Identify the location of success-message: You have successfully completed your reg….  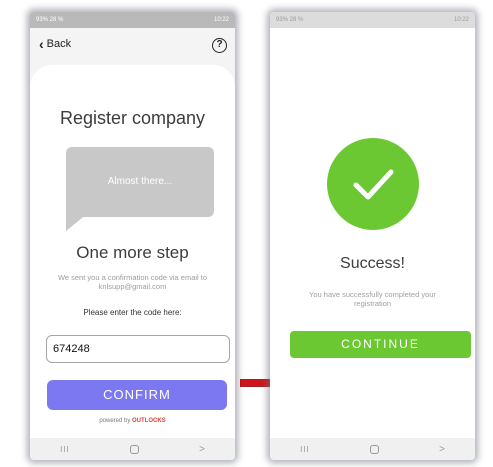
(372, 299).